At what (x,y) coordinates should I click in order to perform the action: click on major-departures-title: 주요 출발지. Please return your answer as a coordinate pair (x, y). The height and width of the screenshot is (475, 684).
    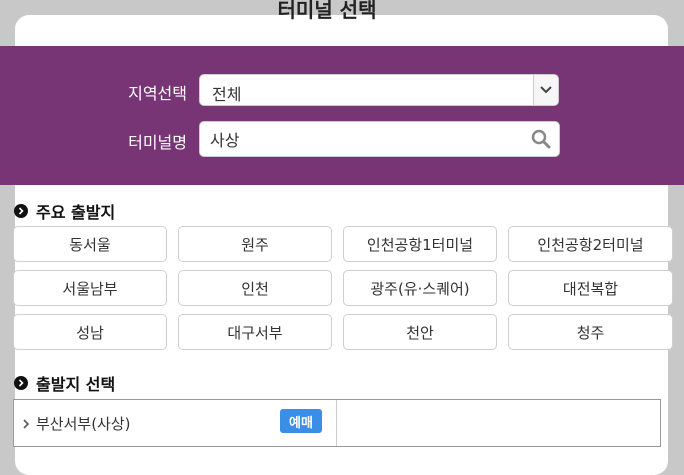
    Looking at the image, I should click on (76, 212).